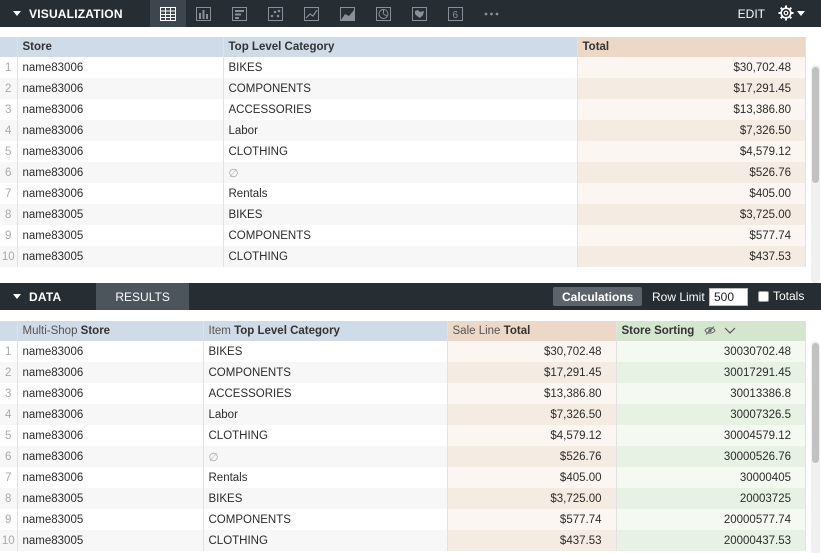 The height and width of the screenshot is (553, 821). What do you see at coordinates (476, 331) in the screenshot?
I see `column-view-label: Sale Line` at bounding box center [476, 331].